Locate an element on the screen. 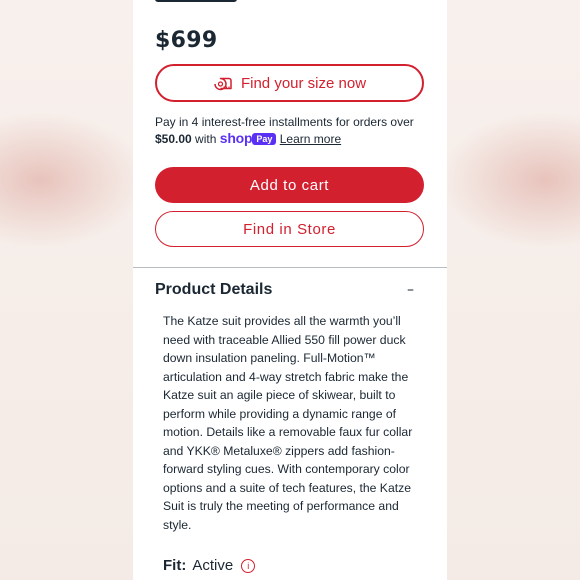  installments-with: with is located at coordinates (206, 139).